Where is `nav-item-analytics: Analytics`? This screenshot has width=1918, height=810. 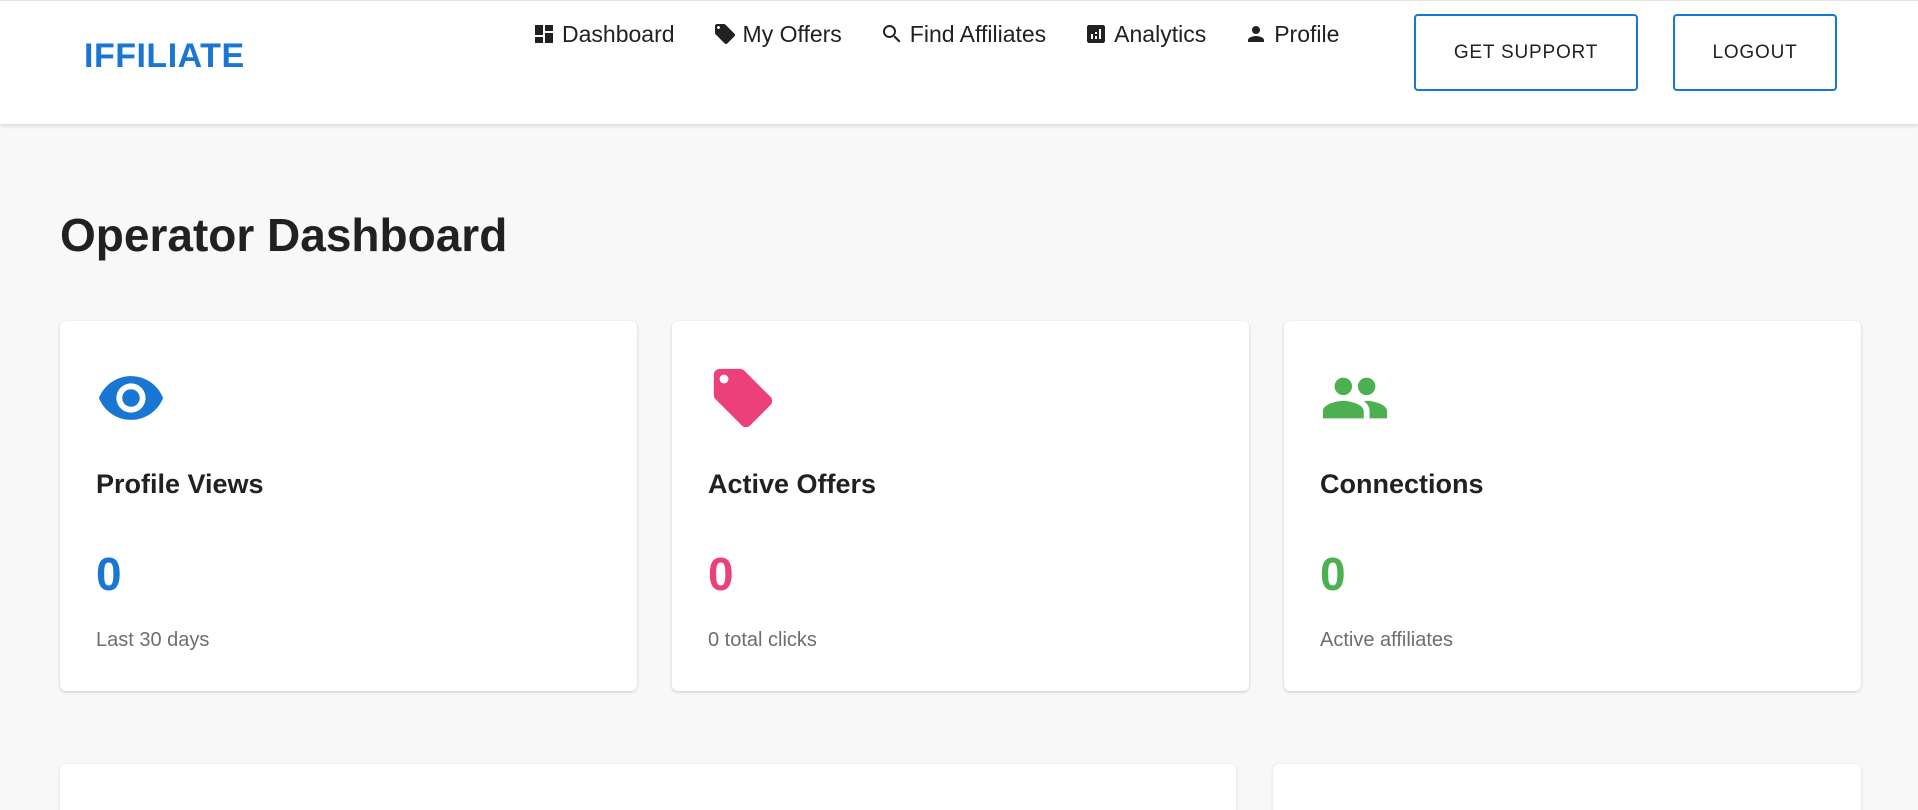 nav-item-analytics: Analytics is located at coordinates (1145, 34).